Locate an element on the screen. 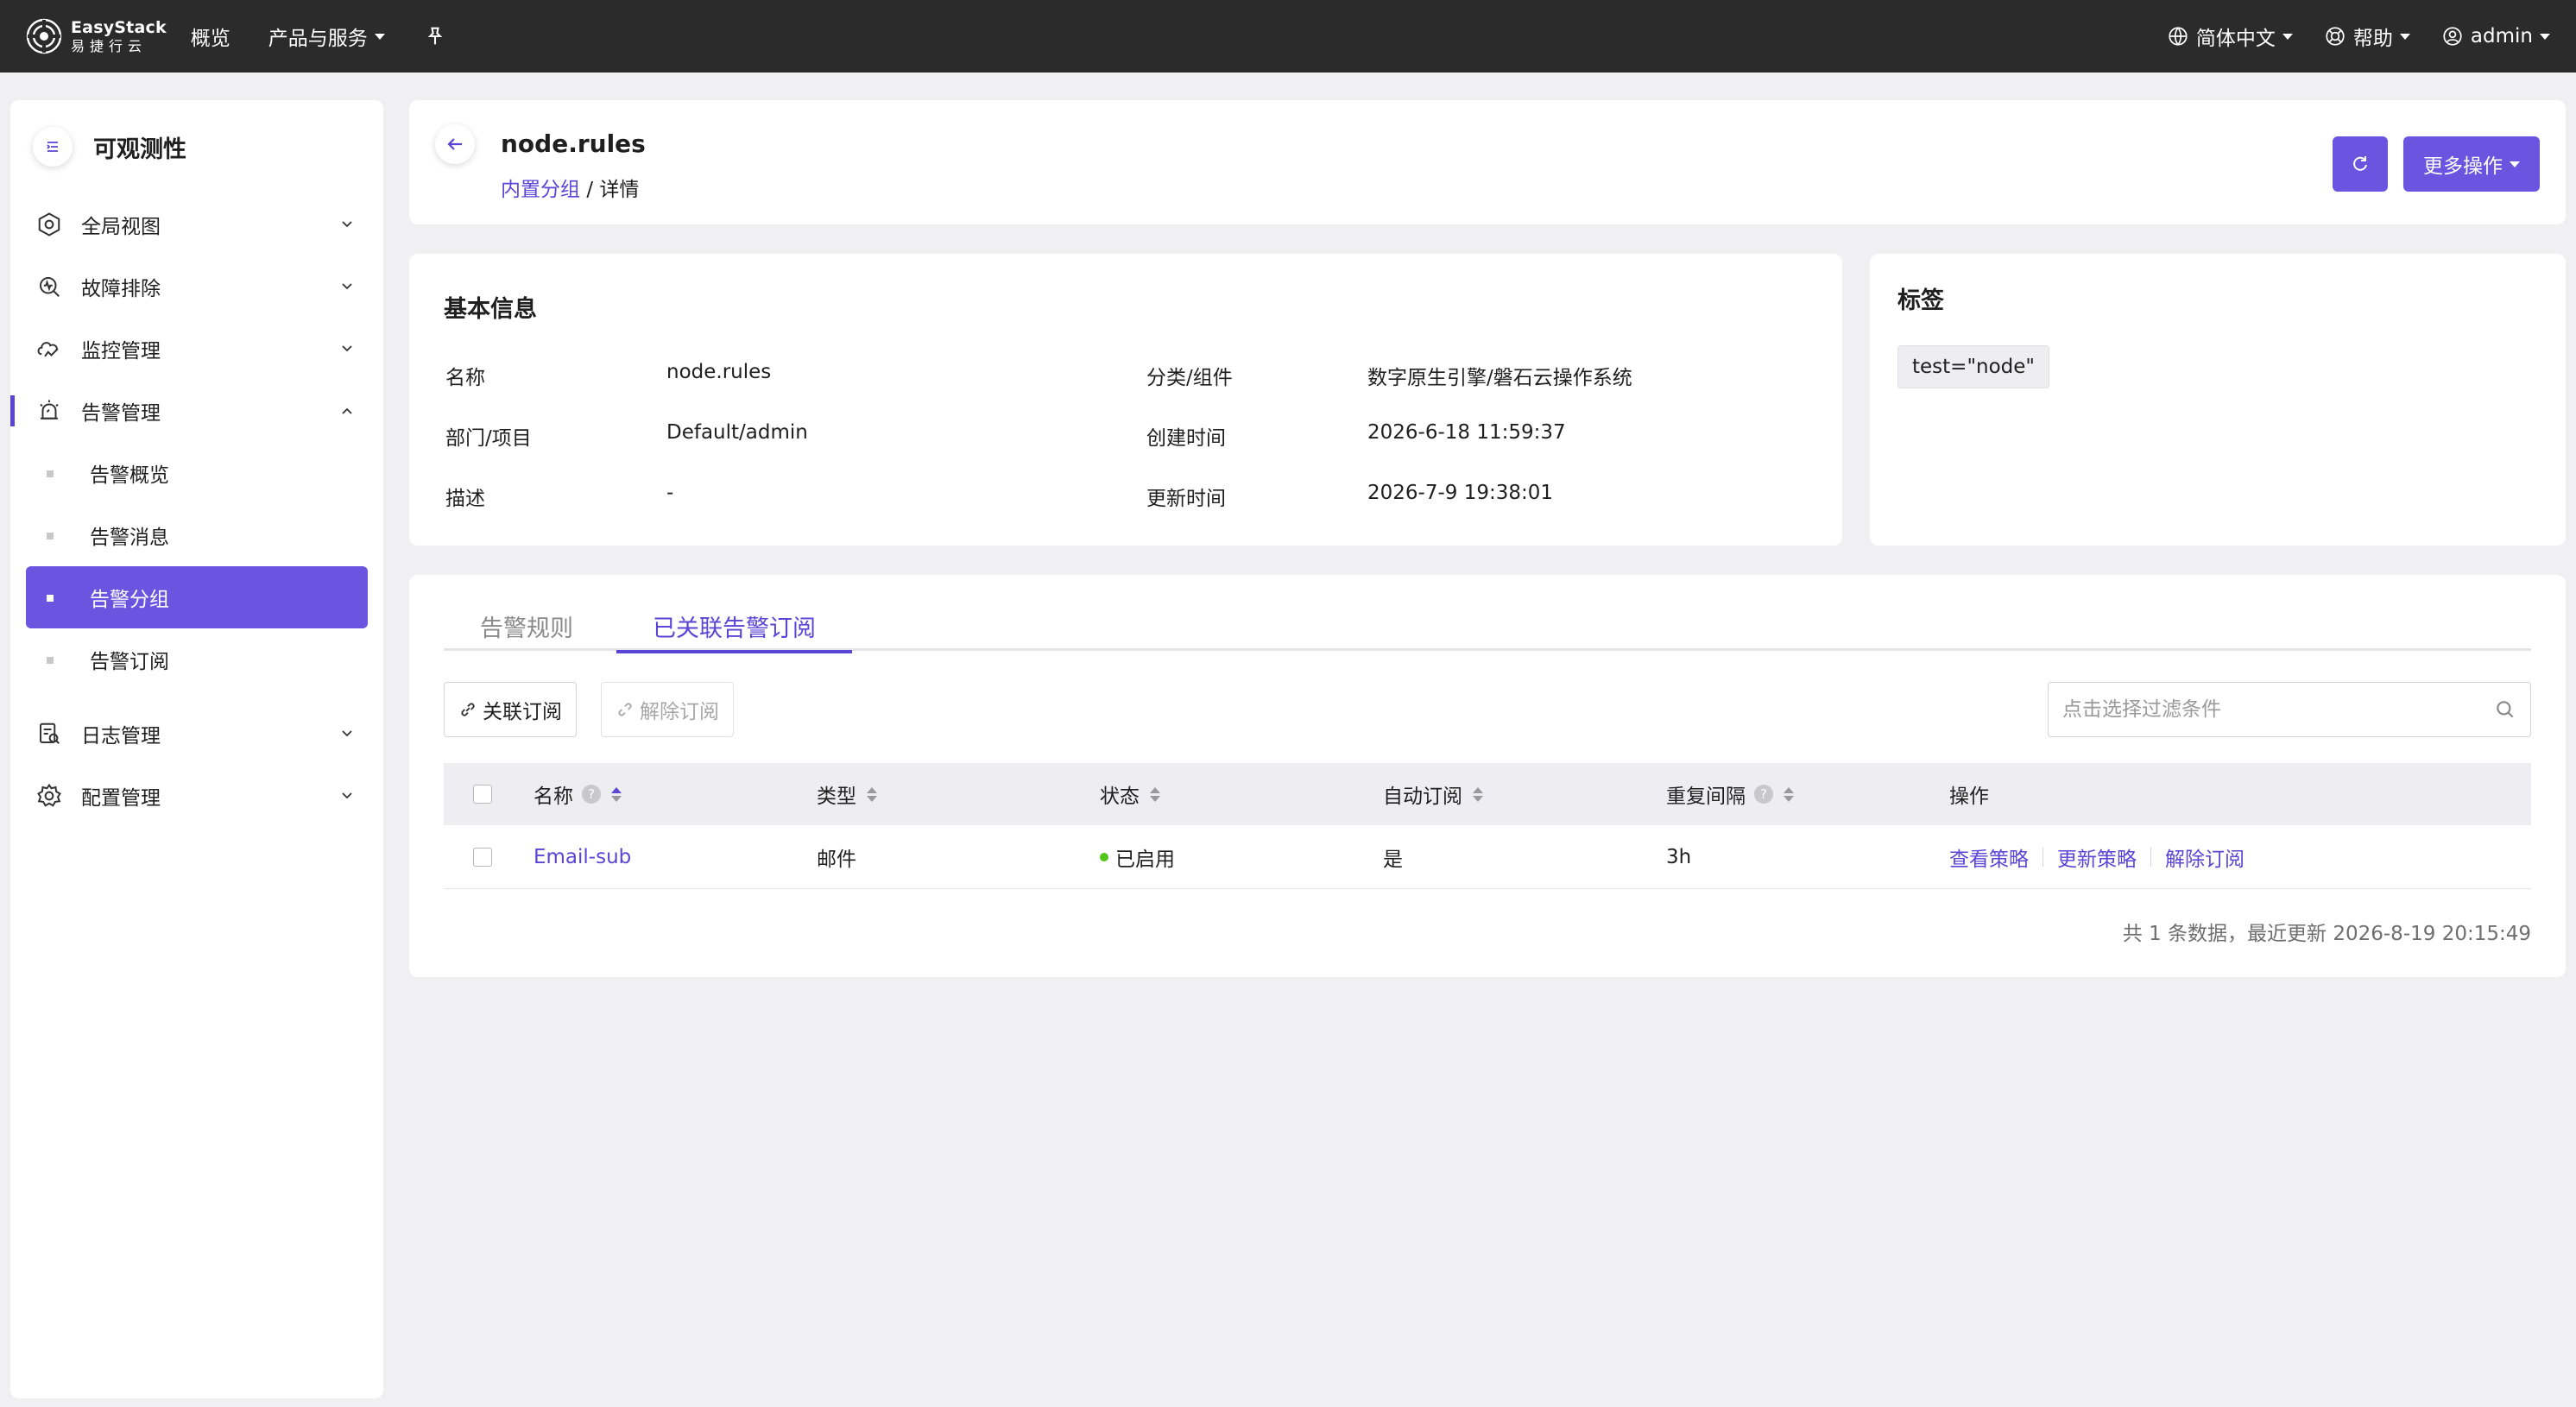 Image resolution: width=2576 pixels, height=1407 pixels. more-actions-label: 更多操作 is located at coordinates (2463, 166).